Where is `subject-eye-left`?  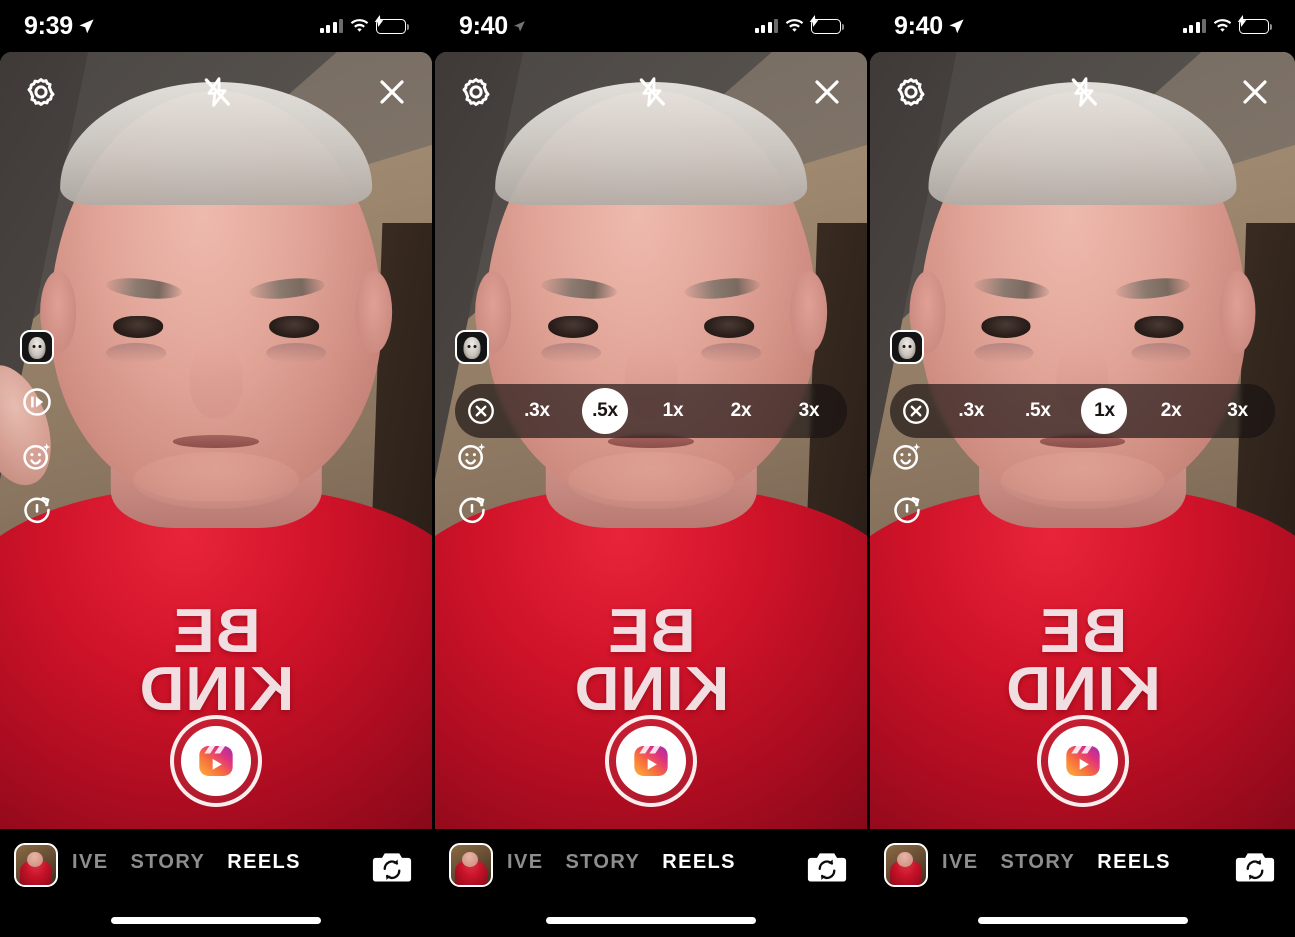 subject-eye-left is located at coordinates (1006, 327).